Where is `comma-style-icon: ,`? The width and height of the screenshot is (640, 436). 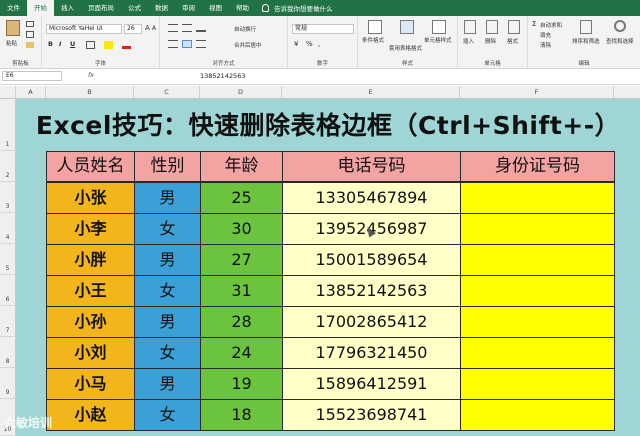
comma-style-icon: , is located at coordinates (319, 44).